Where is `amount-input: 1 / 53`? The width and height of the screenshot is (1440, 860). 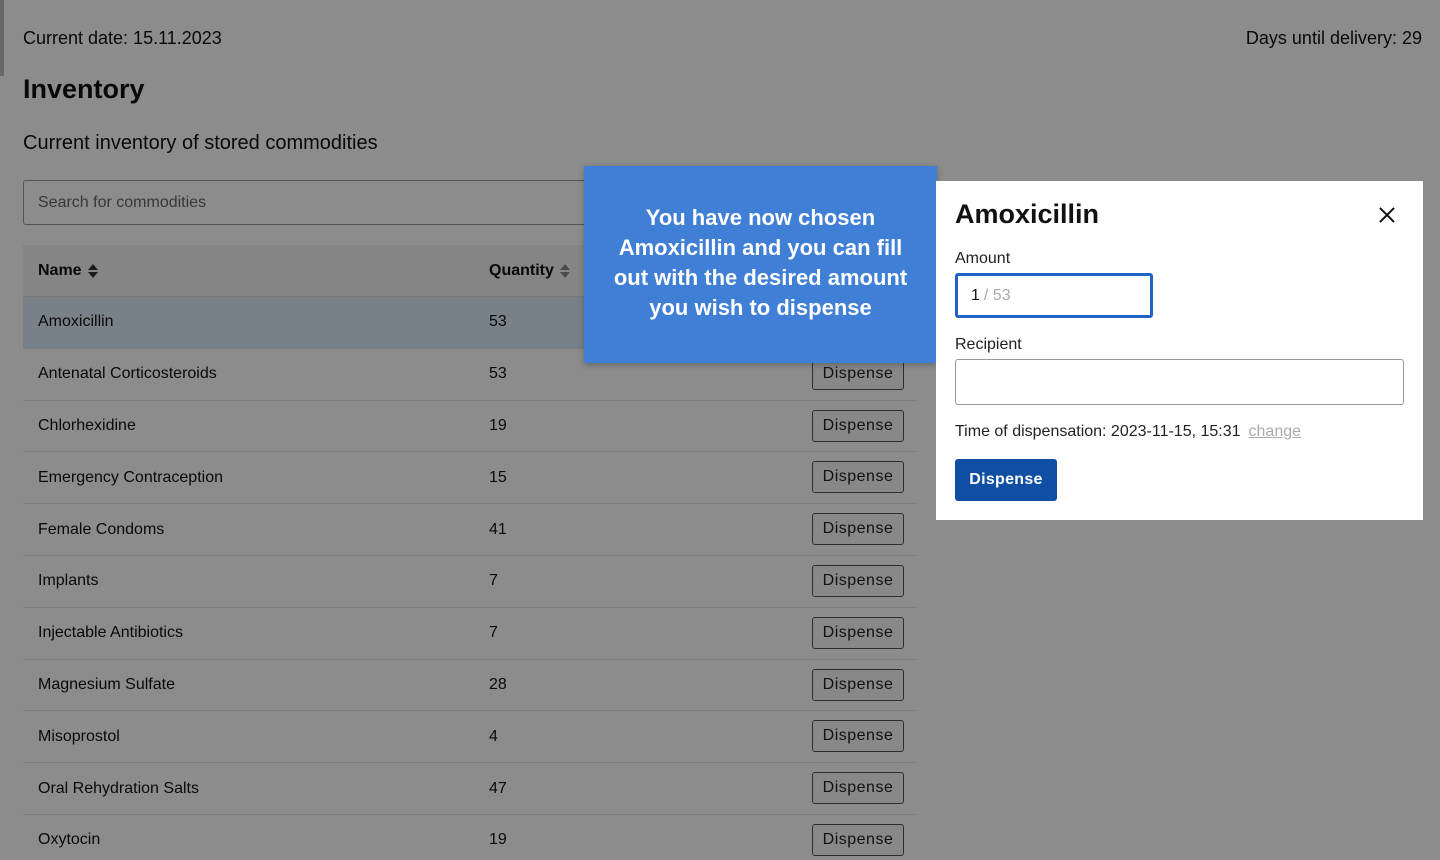
amount-input: 1 / 53 is located at coordinates (1054, 295).